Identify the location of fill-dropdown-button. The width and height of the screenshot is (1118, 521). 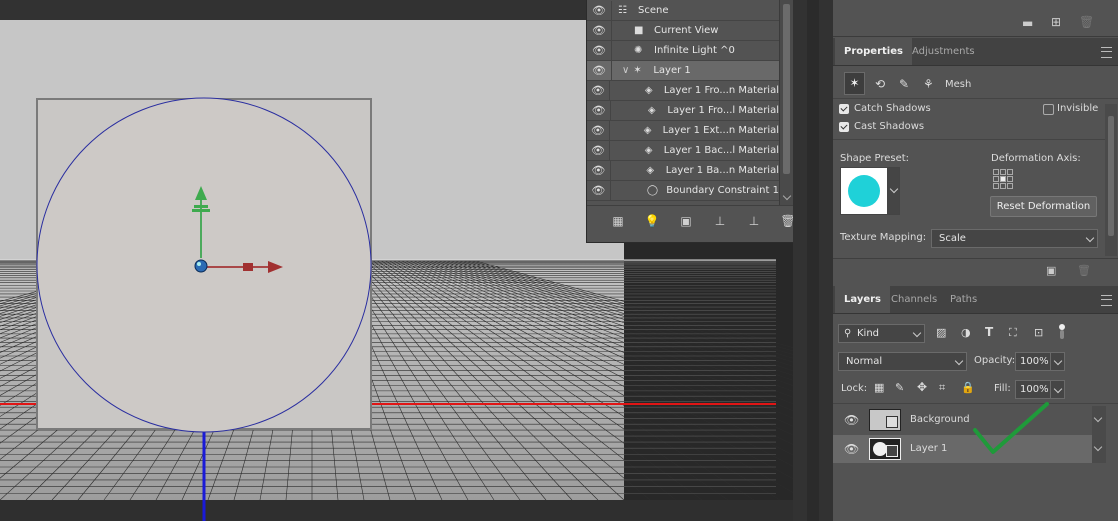
(1057, 389).